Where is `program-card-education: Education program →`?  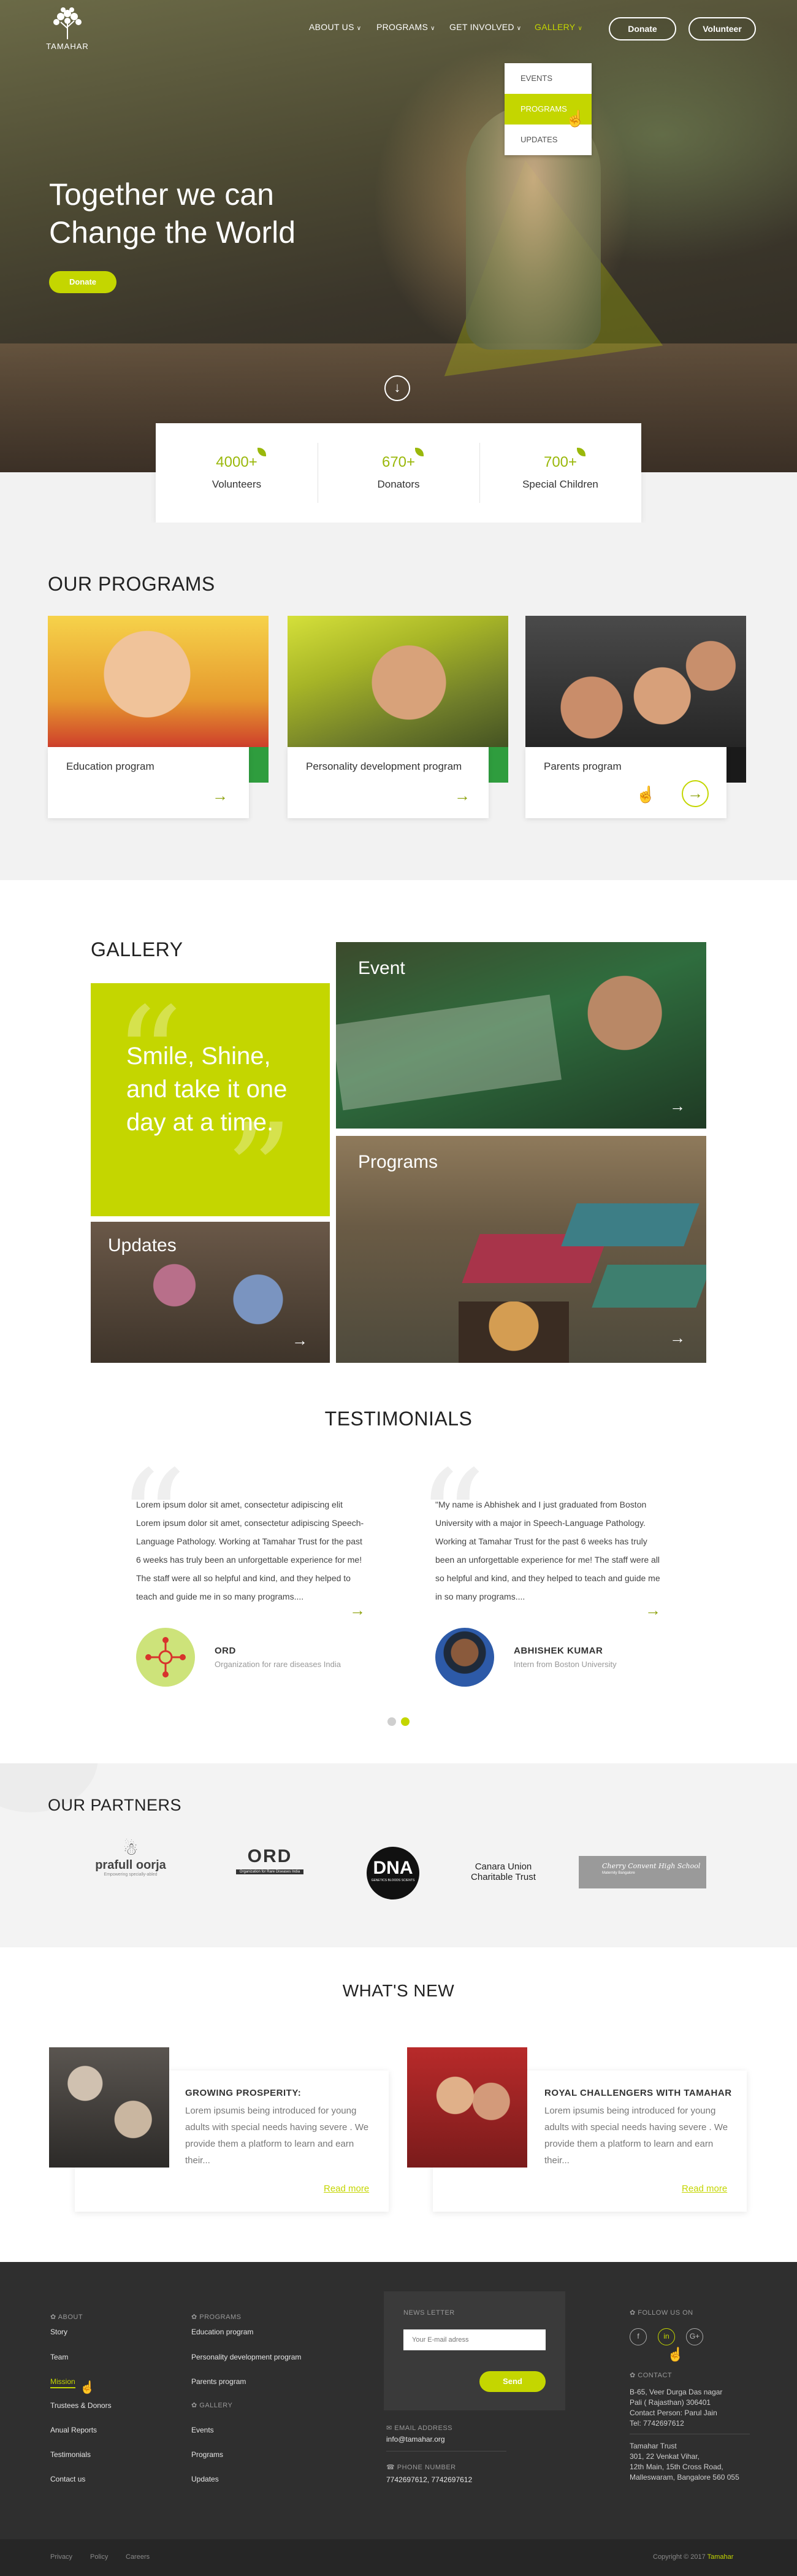
program-card-education: Education program → is located at coordinates (148, 782).